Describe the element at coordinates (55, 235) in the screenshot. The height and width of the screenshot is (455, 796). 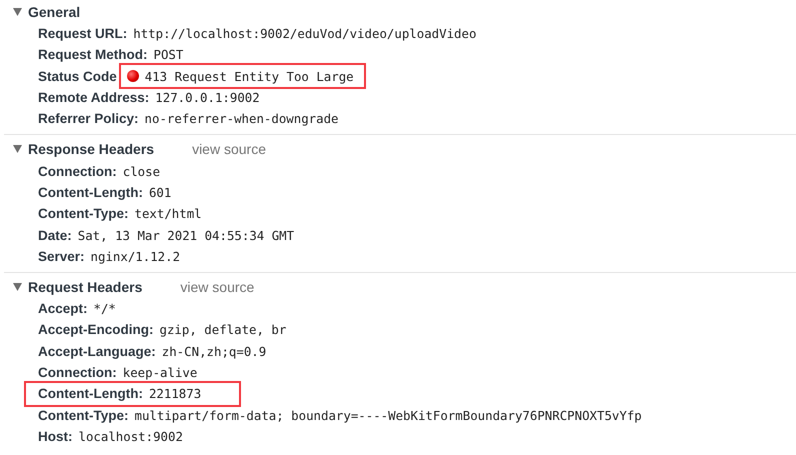
I see `header-name: Date:` at that location.